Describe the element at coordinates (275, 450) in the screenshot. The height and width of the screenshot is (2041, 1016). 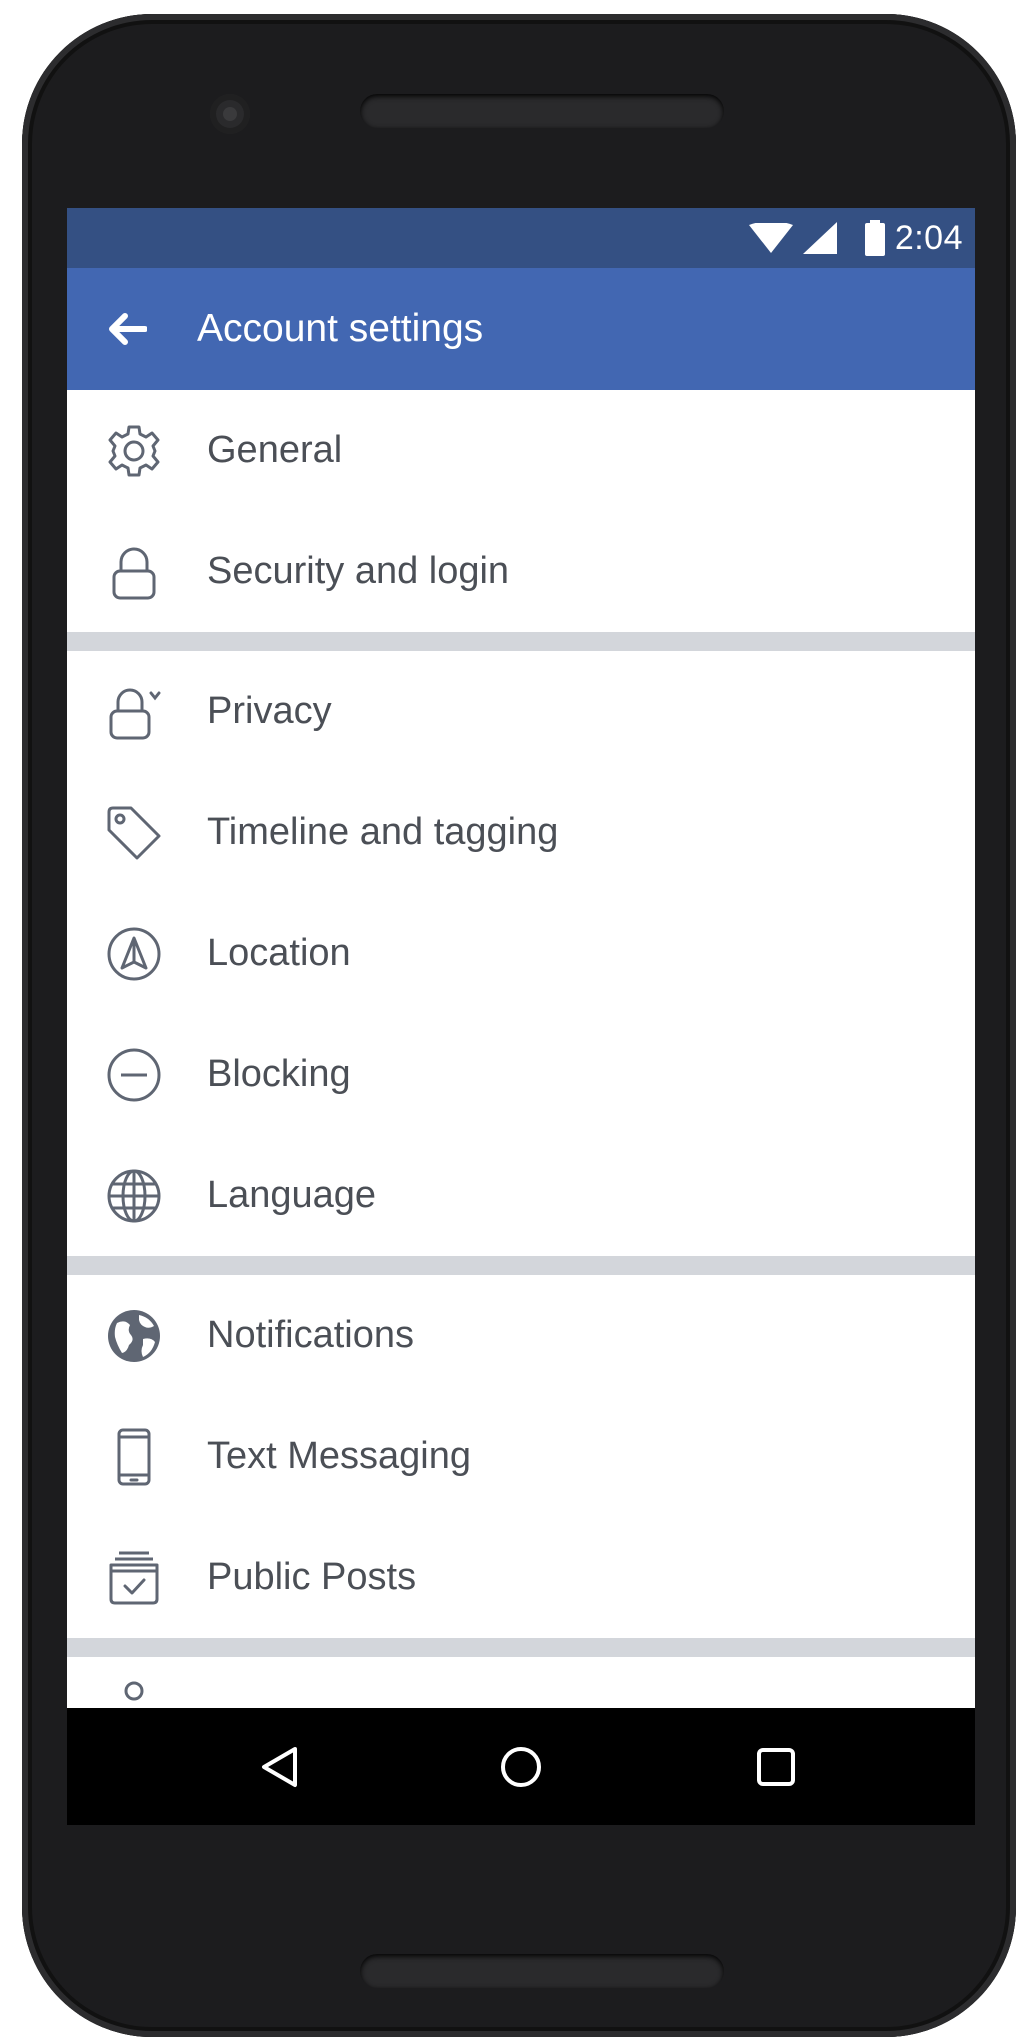
I see `settings-item-label: General` at that location.